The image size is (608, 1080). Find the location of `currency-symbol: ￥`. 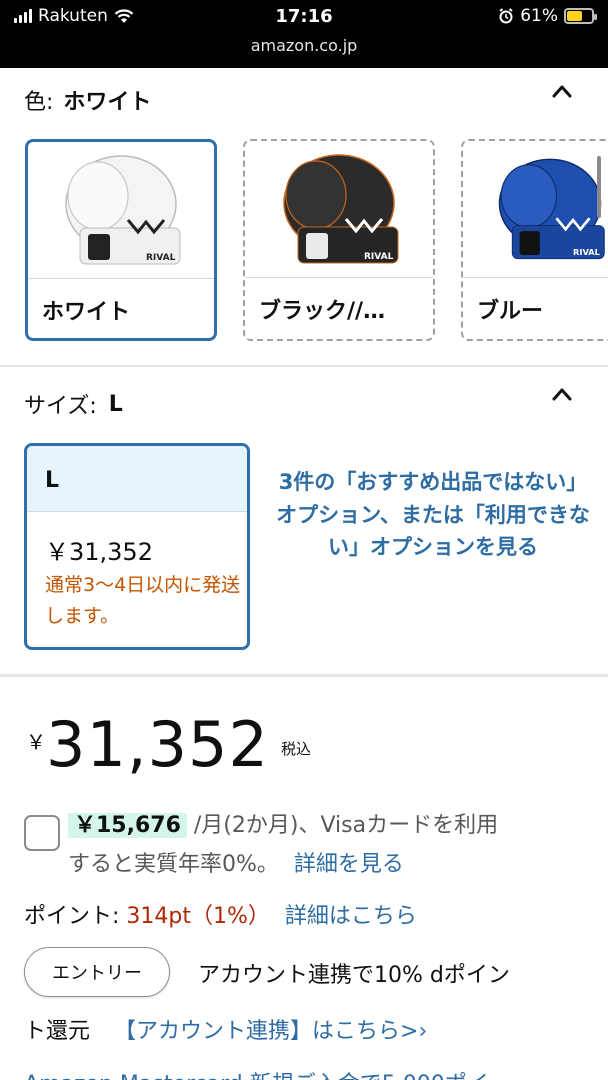

currency-symbol: ￥ is located at coordinates (36, 742).